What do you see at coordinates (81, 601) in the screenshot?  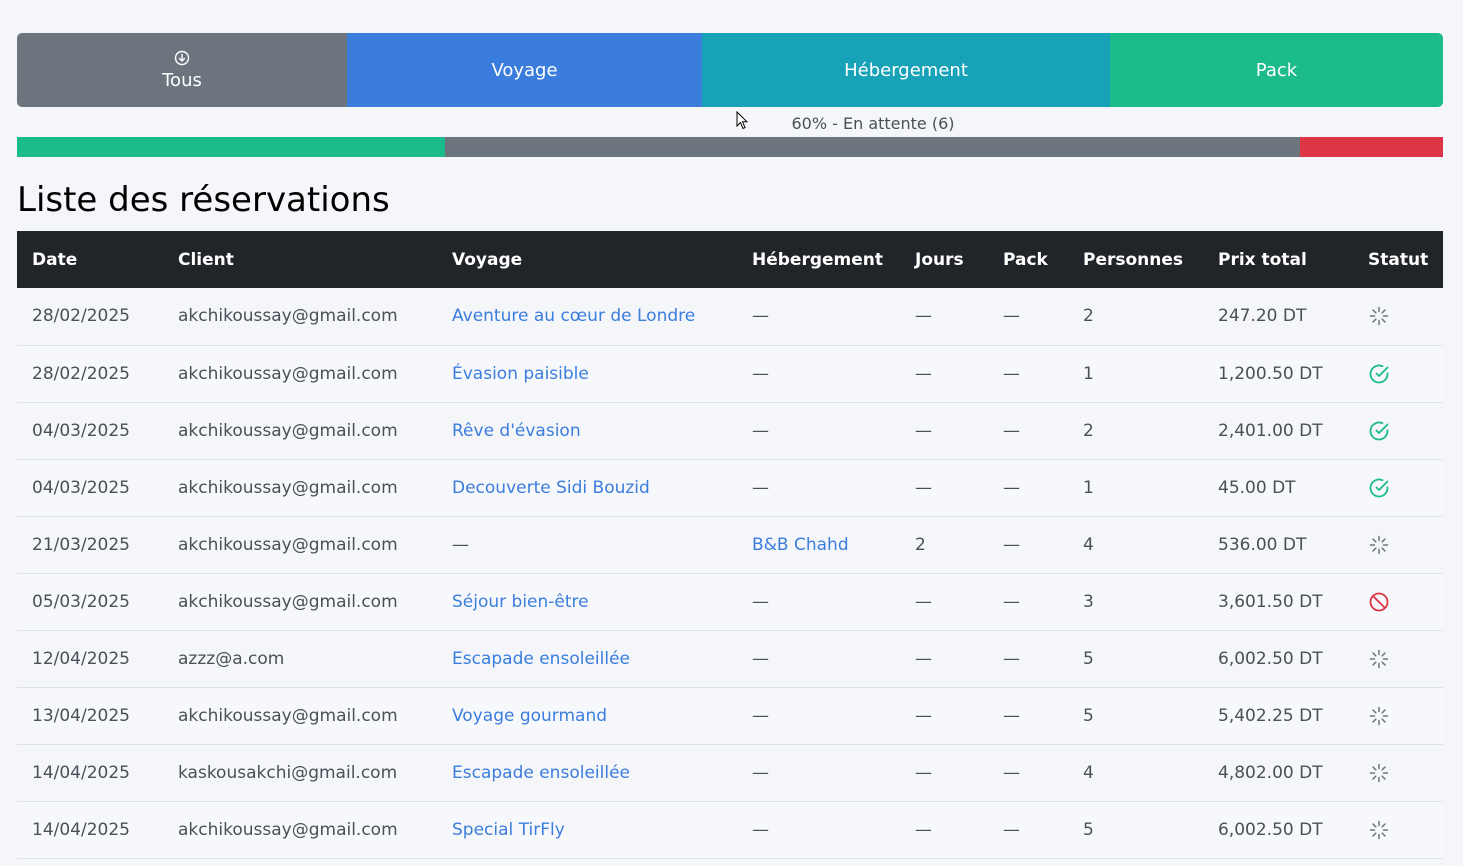 I see `cell-date: 05/03/2025` at bounding box center [81, 601].